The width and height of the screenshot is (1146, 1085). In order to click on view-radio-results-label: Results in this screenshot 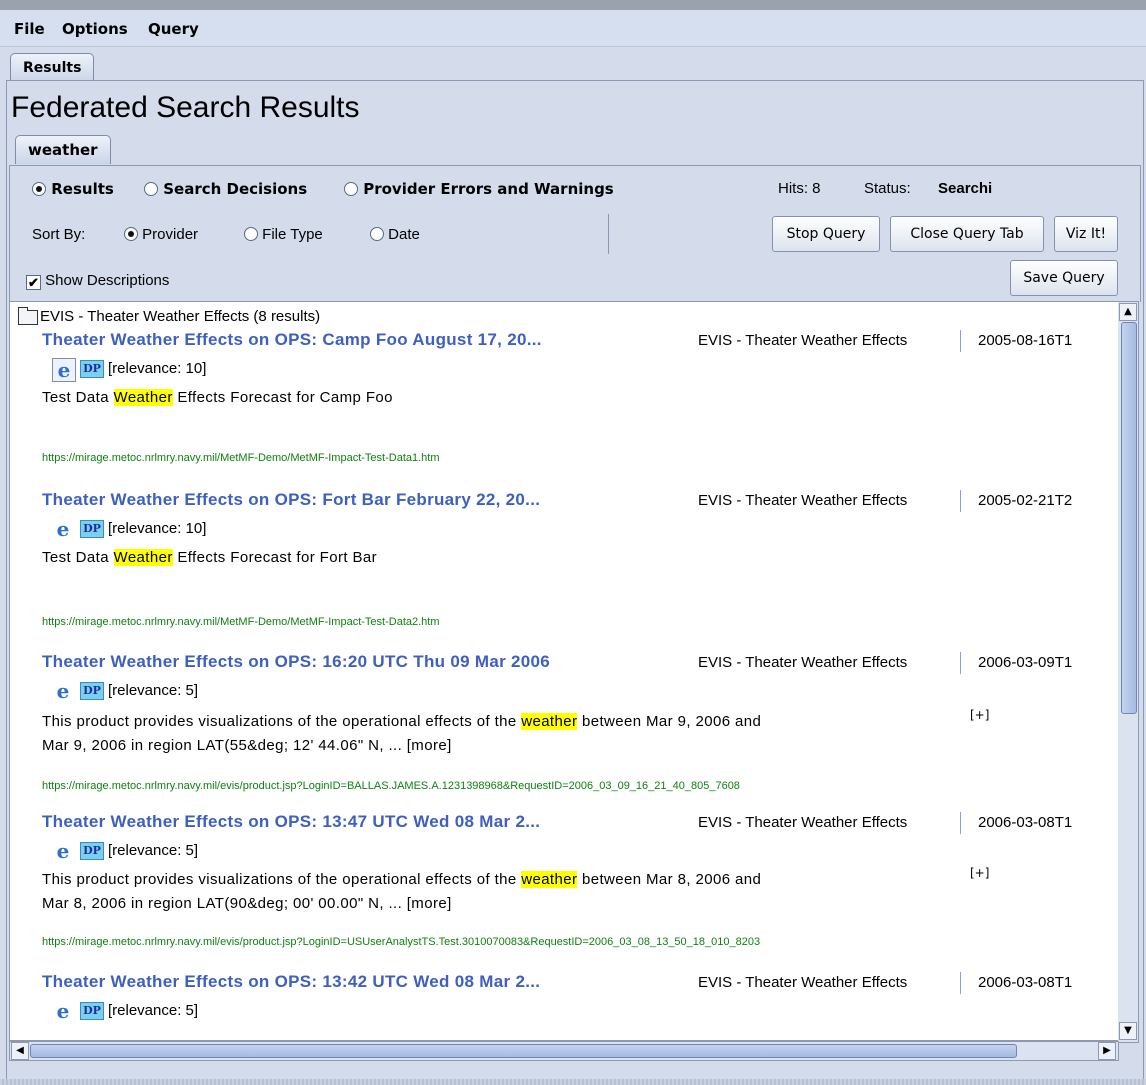, I will do `click(82, 189)`.